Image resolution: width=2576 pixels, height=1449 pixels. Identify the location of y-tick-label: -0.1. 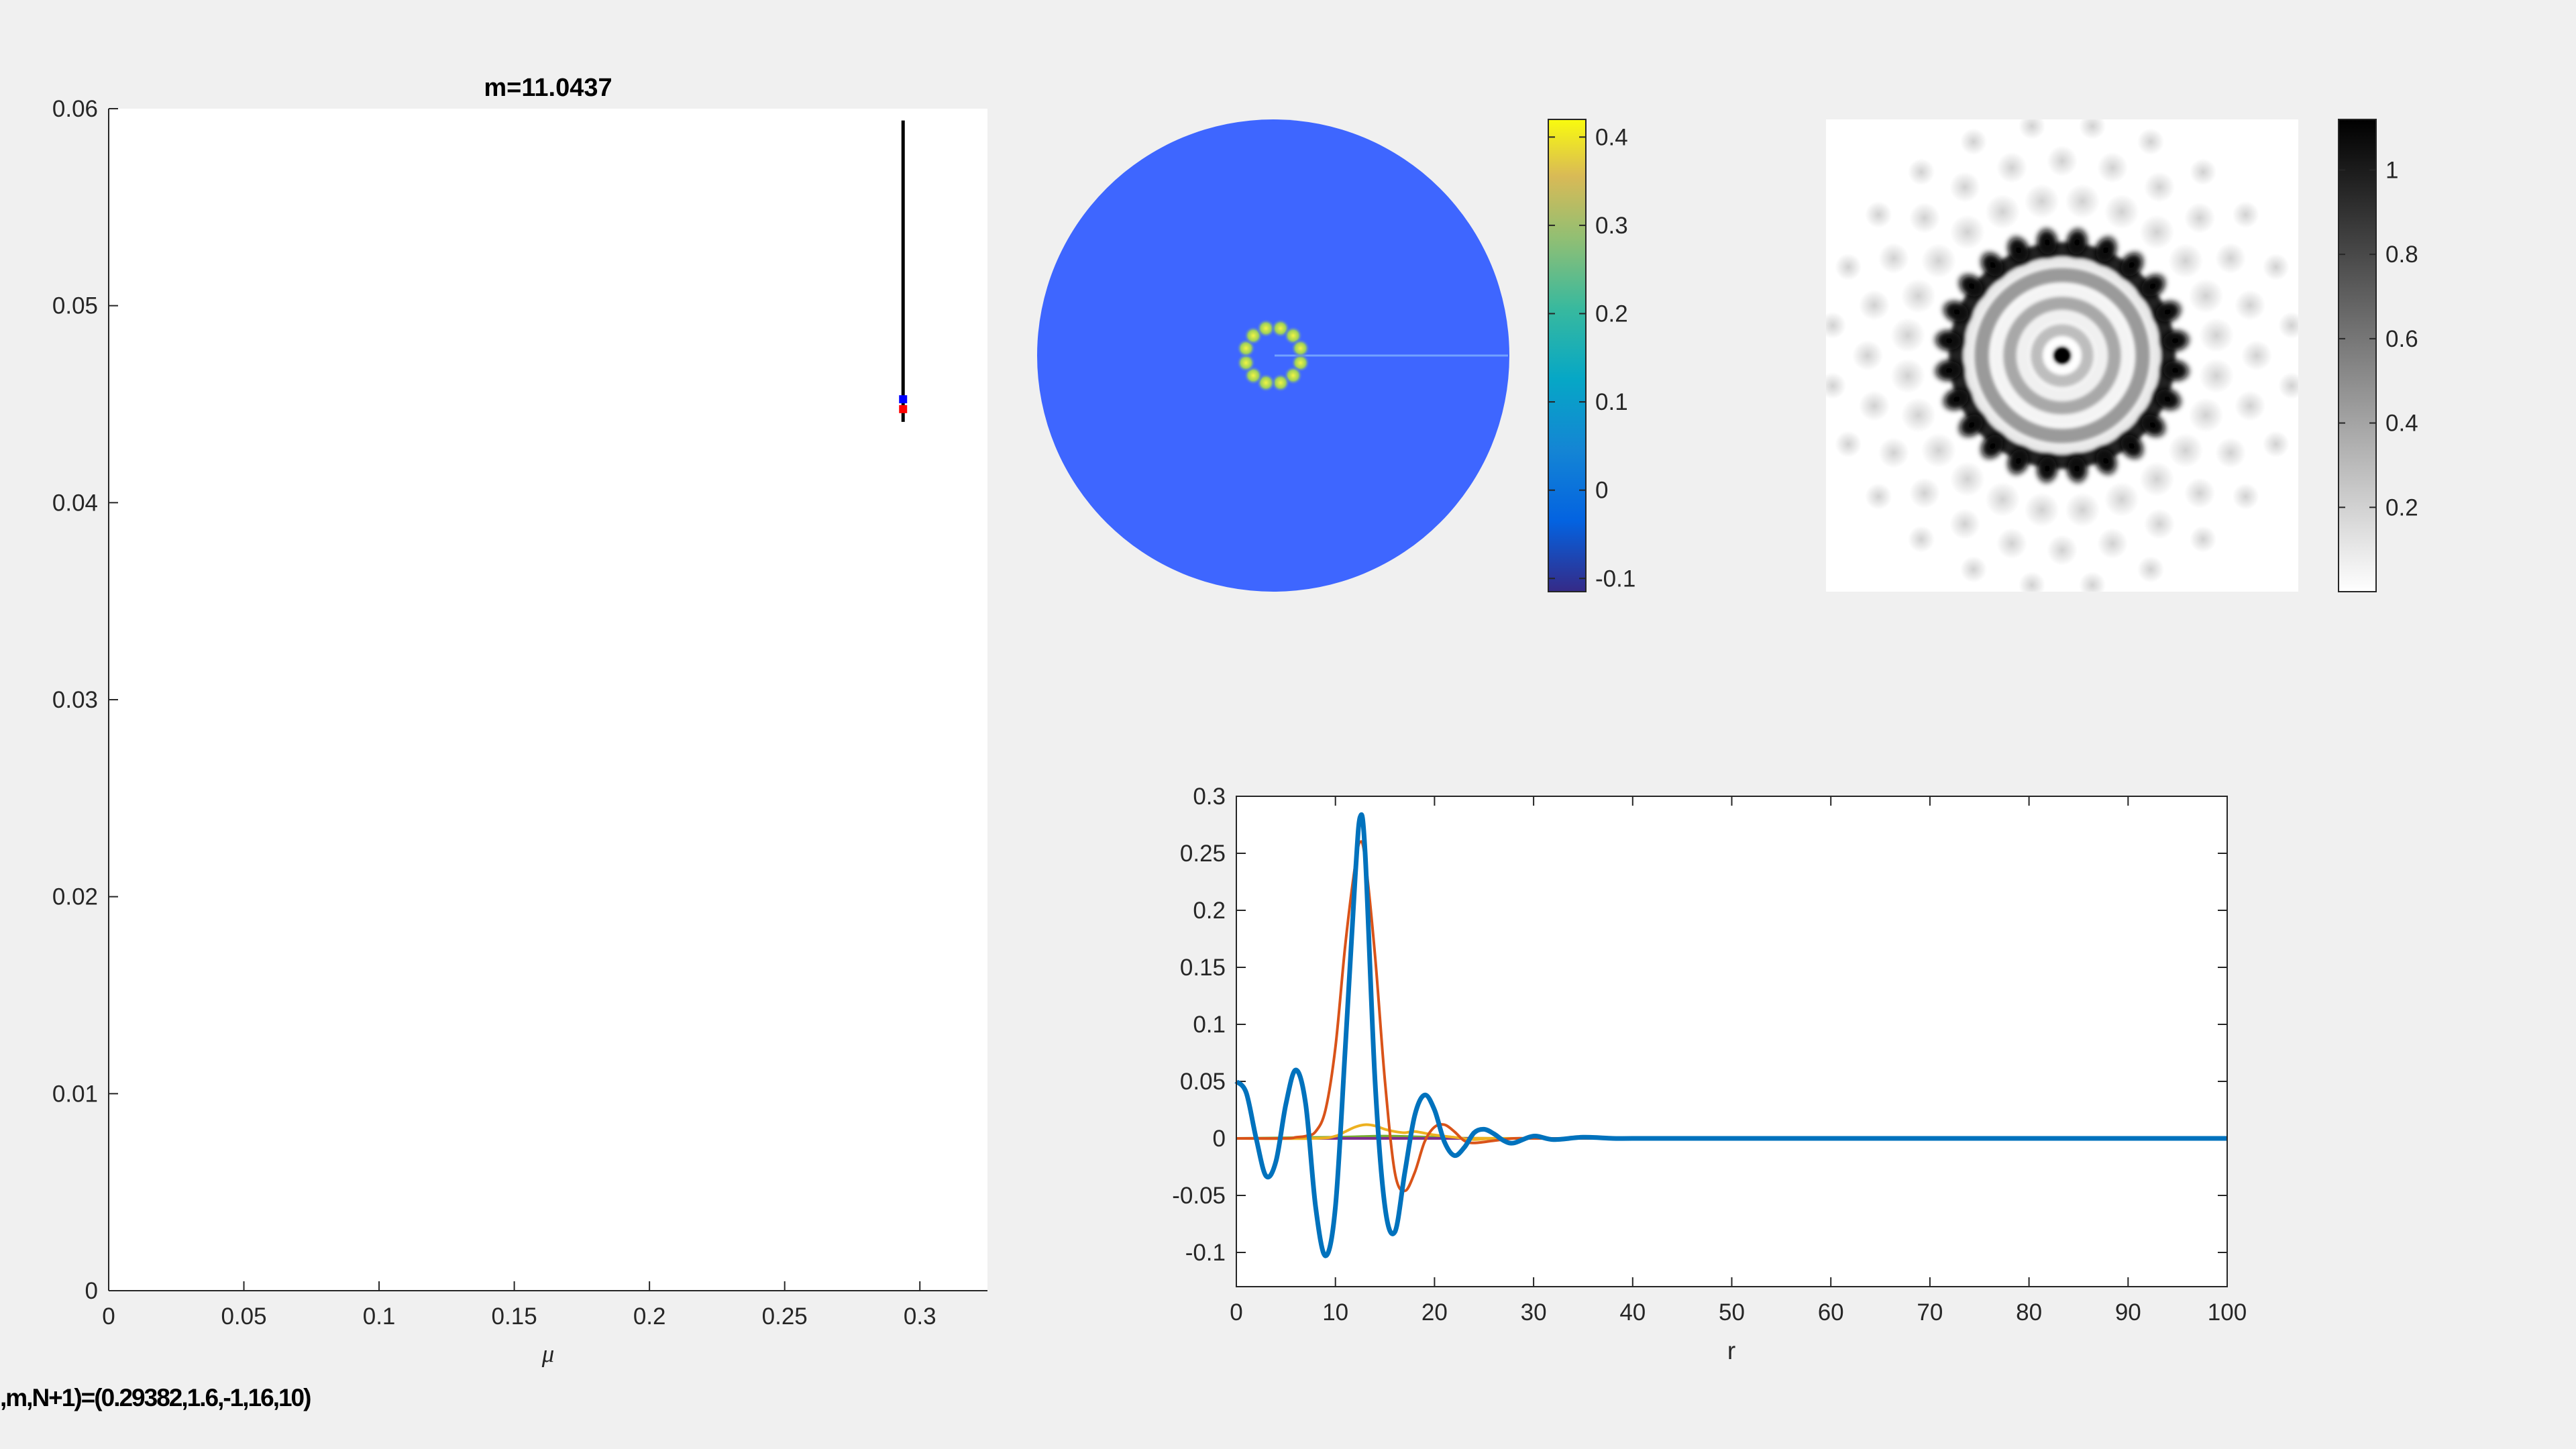
(1205, 1253).